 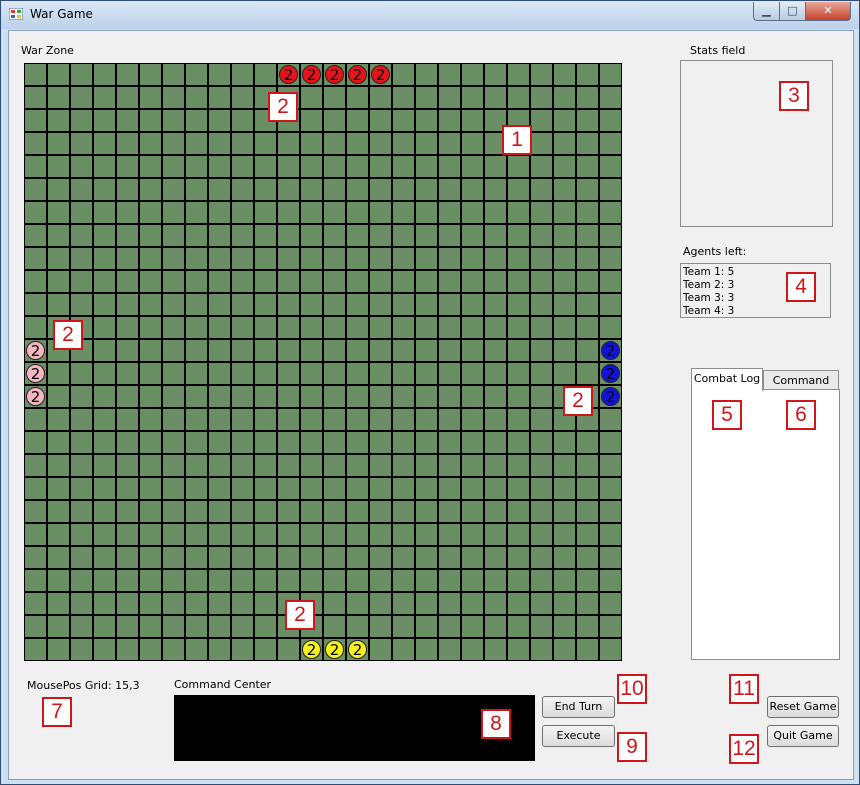 I want to click on tab-combat-log: Combat Log, so click(x=727, y=379).